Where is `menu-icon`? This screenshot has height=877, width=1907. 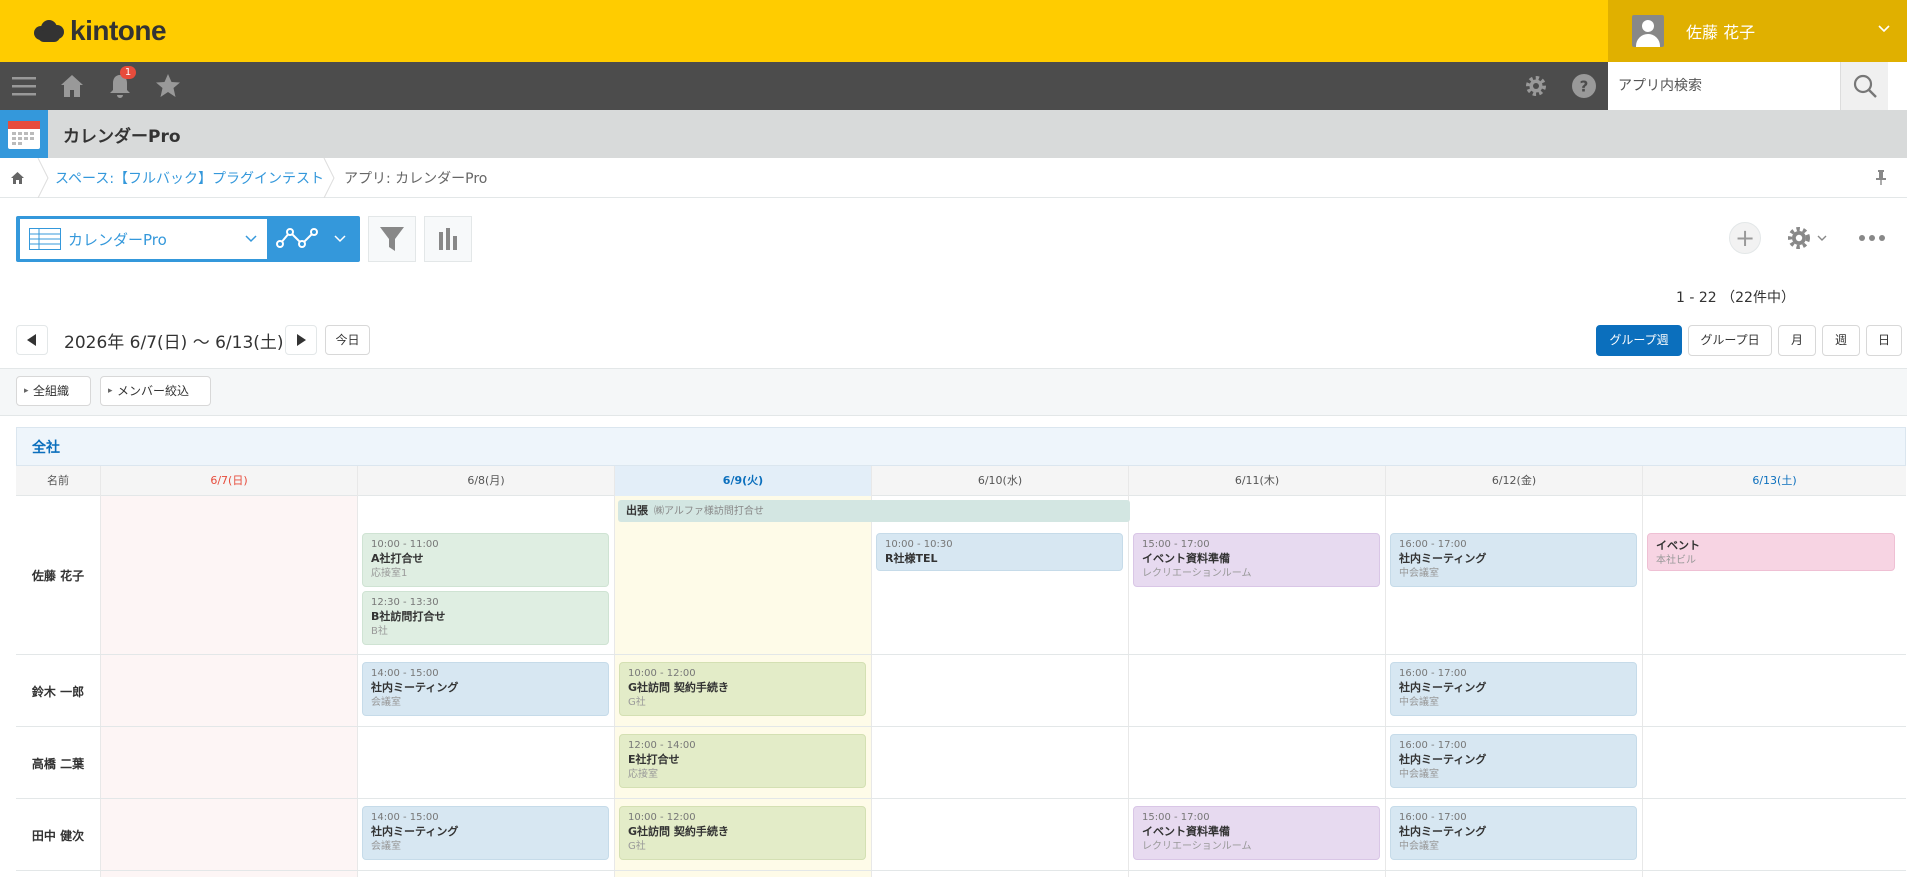
menu-icon is located at coordinates (24, 86).